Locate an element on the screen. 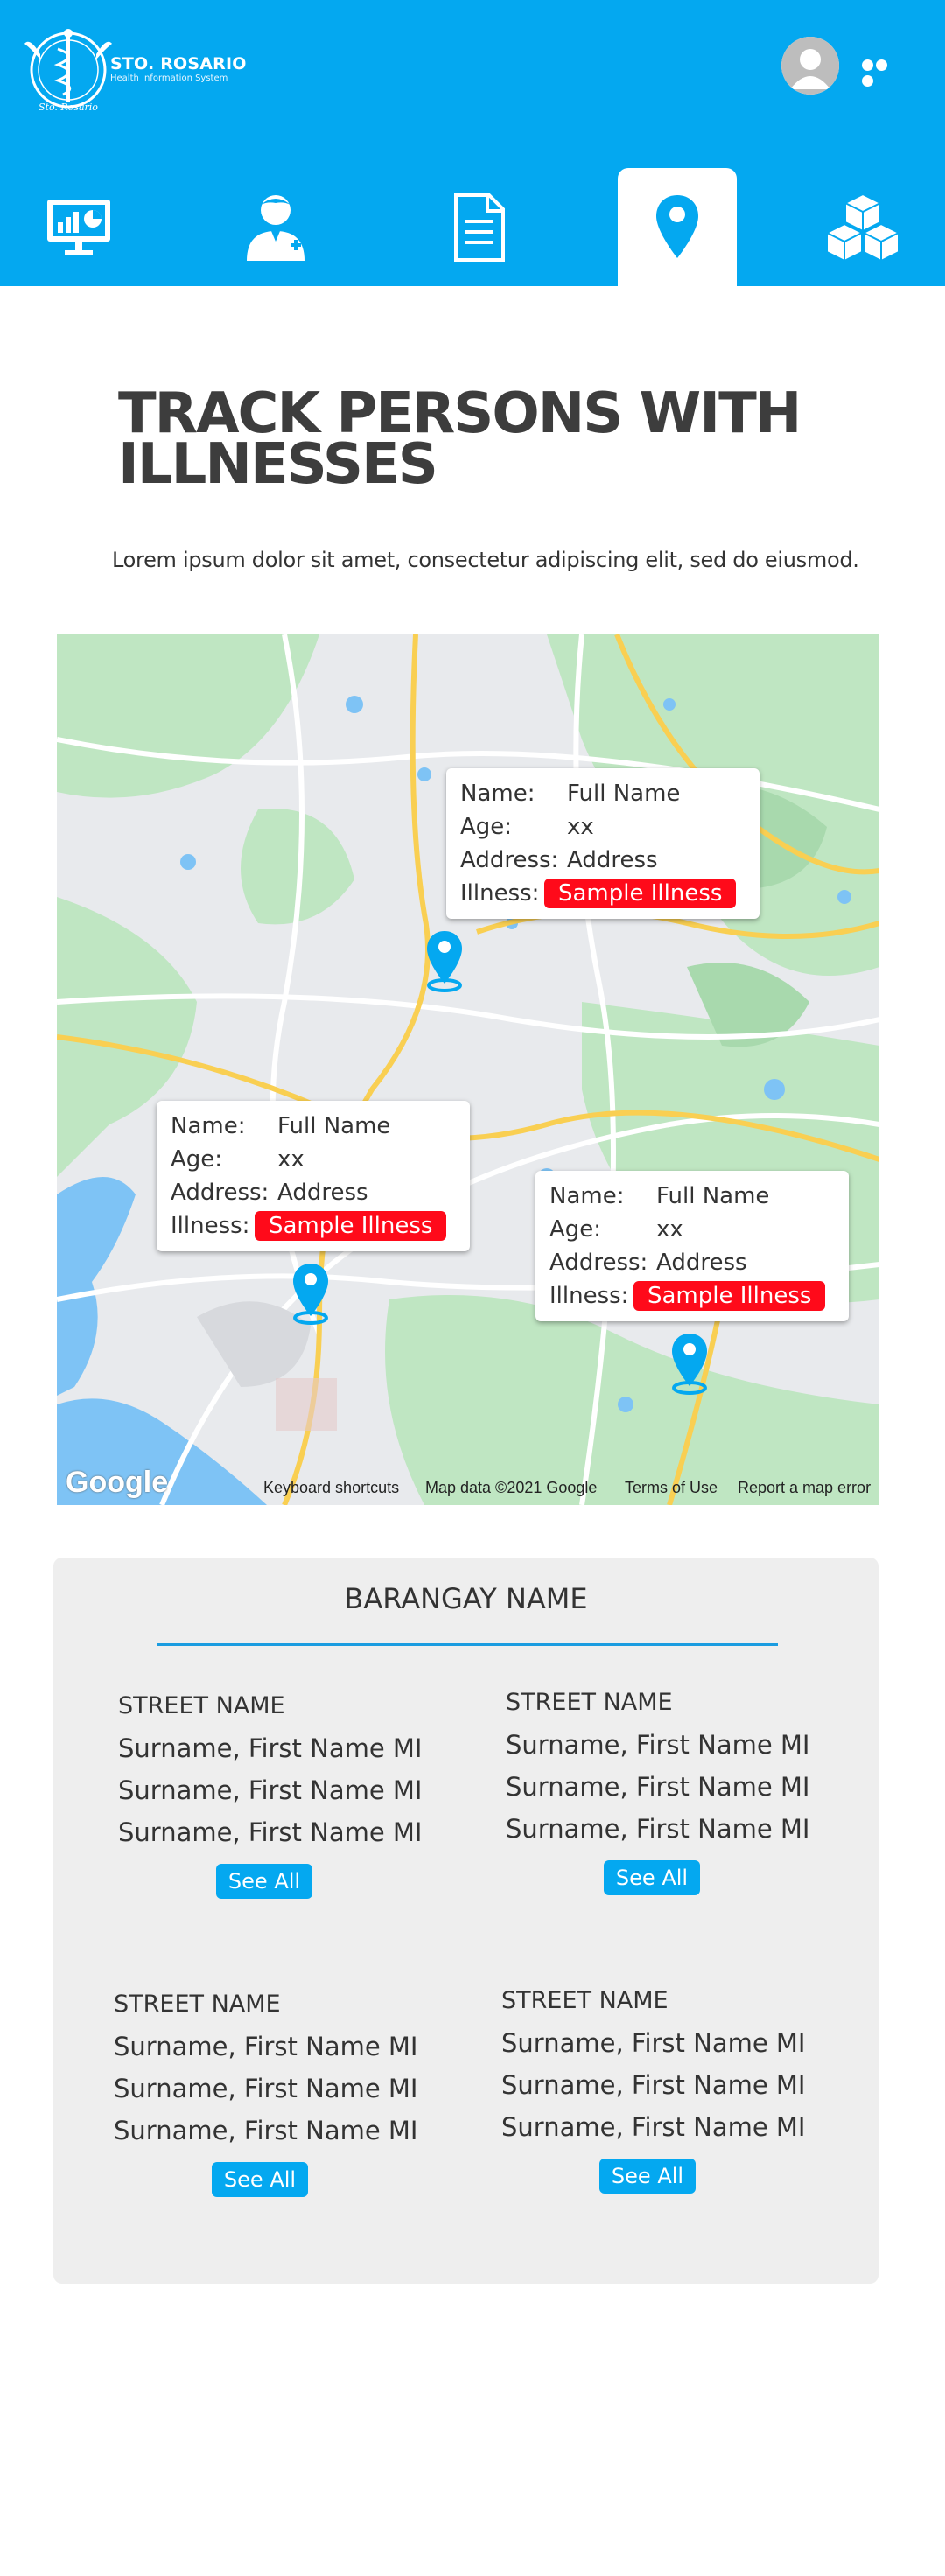  doctor-icon is located at coordinates (275, 227).